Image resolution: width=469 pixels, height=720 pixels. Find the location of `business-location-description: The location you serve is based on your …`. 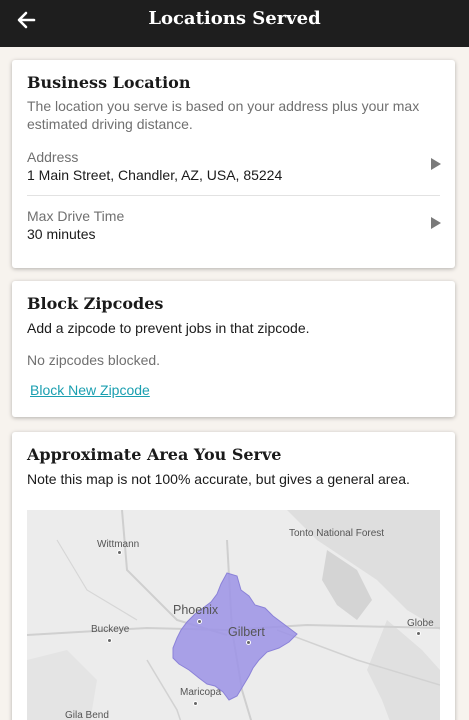

business-location-description: The location you serve is based on your … is located at coordinates (223, 115).